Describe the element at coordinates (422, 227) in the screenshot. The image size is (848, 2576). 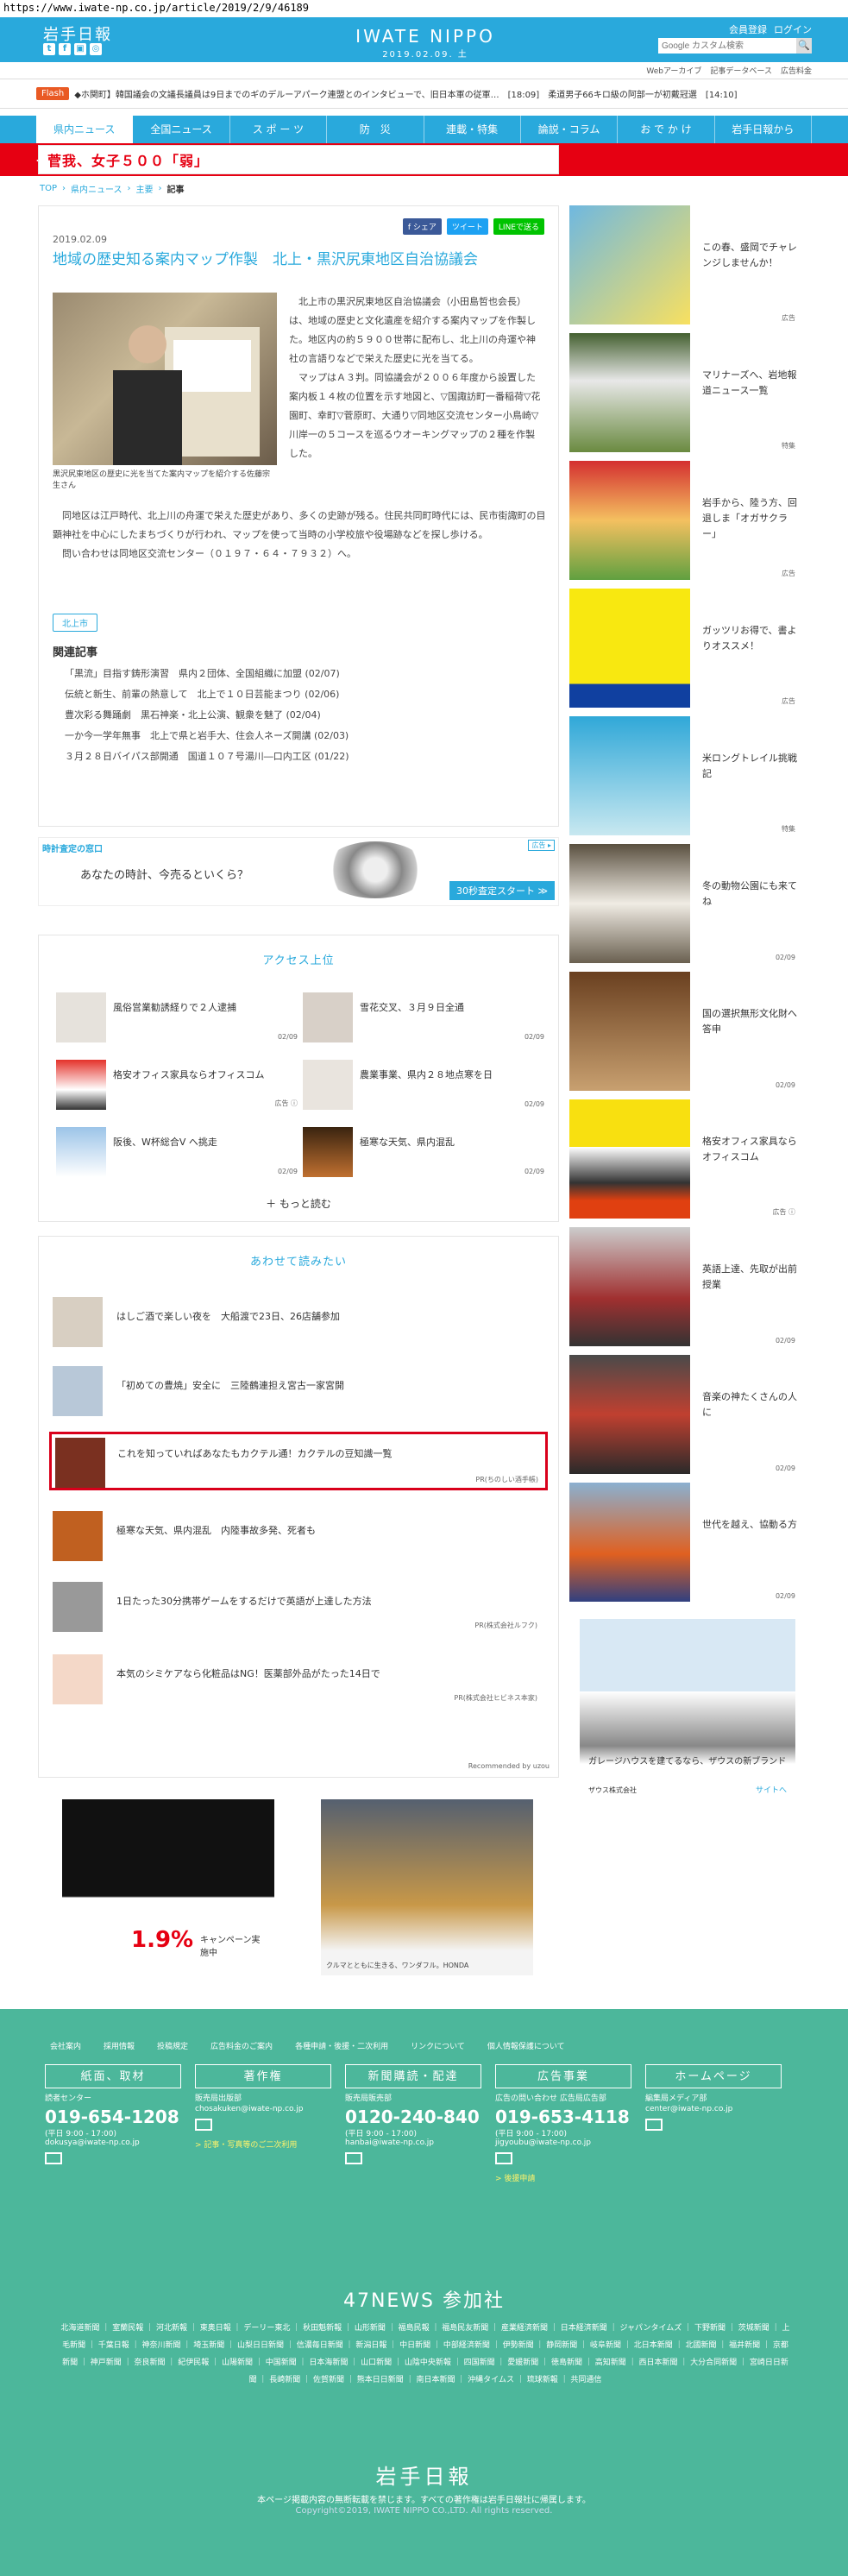
I see `facebook-share-button: f シェア` at that location.